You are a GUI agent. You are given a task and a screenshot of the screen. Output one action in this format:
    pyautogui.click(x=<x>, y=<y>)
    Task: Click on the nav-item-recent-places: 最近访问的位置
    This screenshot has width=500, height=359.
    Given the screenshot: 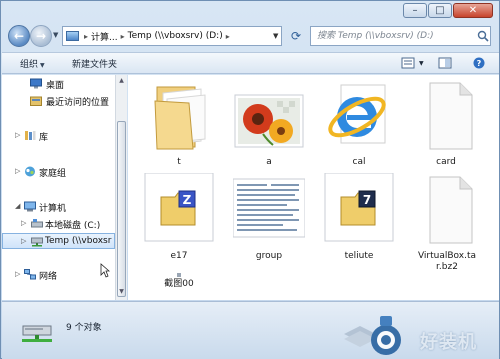 What is the action you would take?
    pyautogui.click(x=58, y=101)
    